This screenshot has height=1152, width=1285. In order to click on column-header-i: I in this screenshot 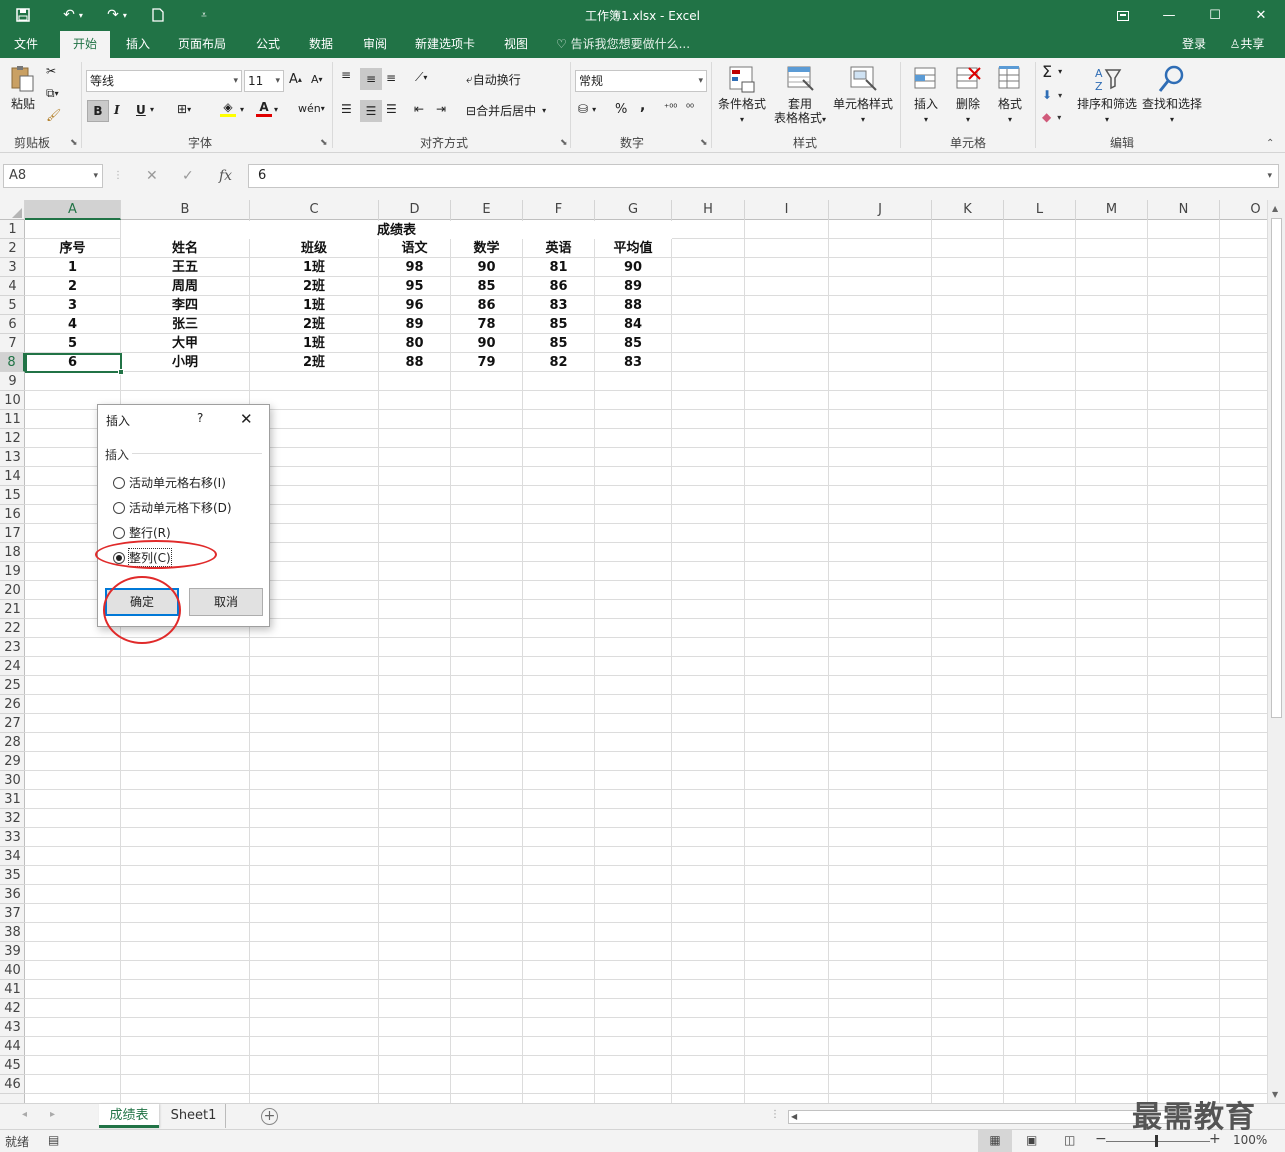, I will do `click(787, 210)`.